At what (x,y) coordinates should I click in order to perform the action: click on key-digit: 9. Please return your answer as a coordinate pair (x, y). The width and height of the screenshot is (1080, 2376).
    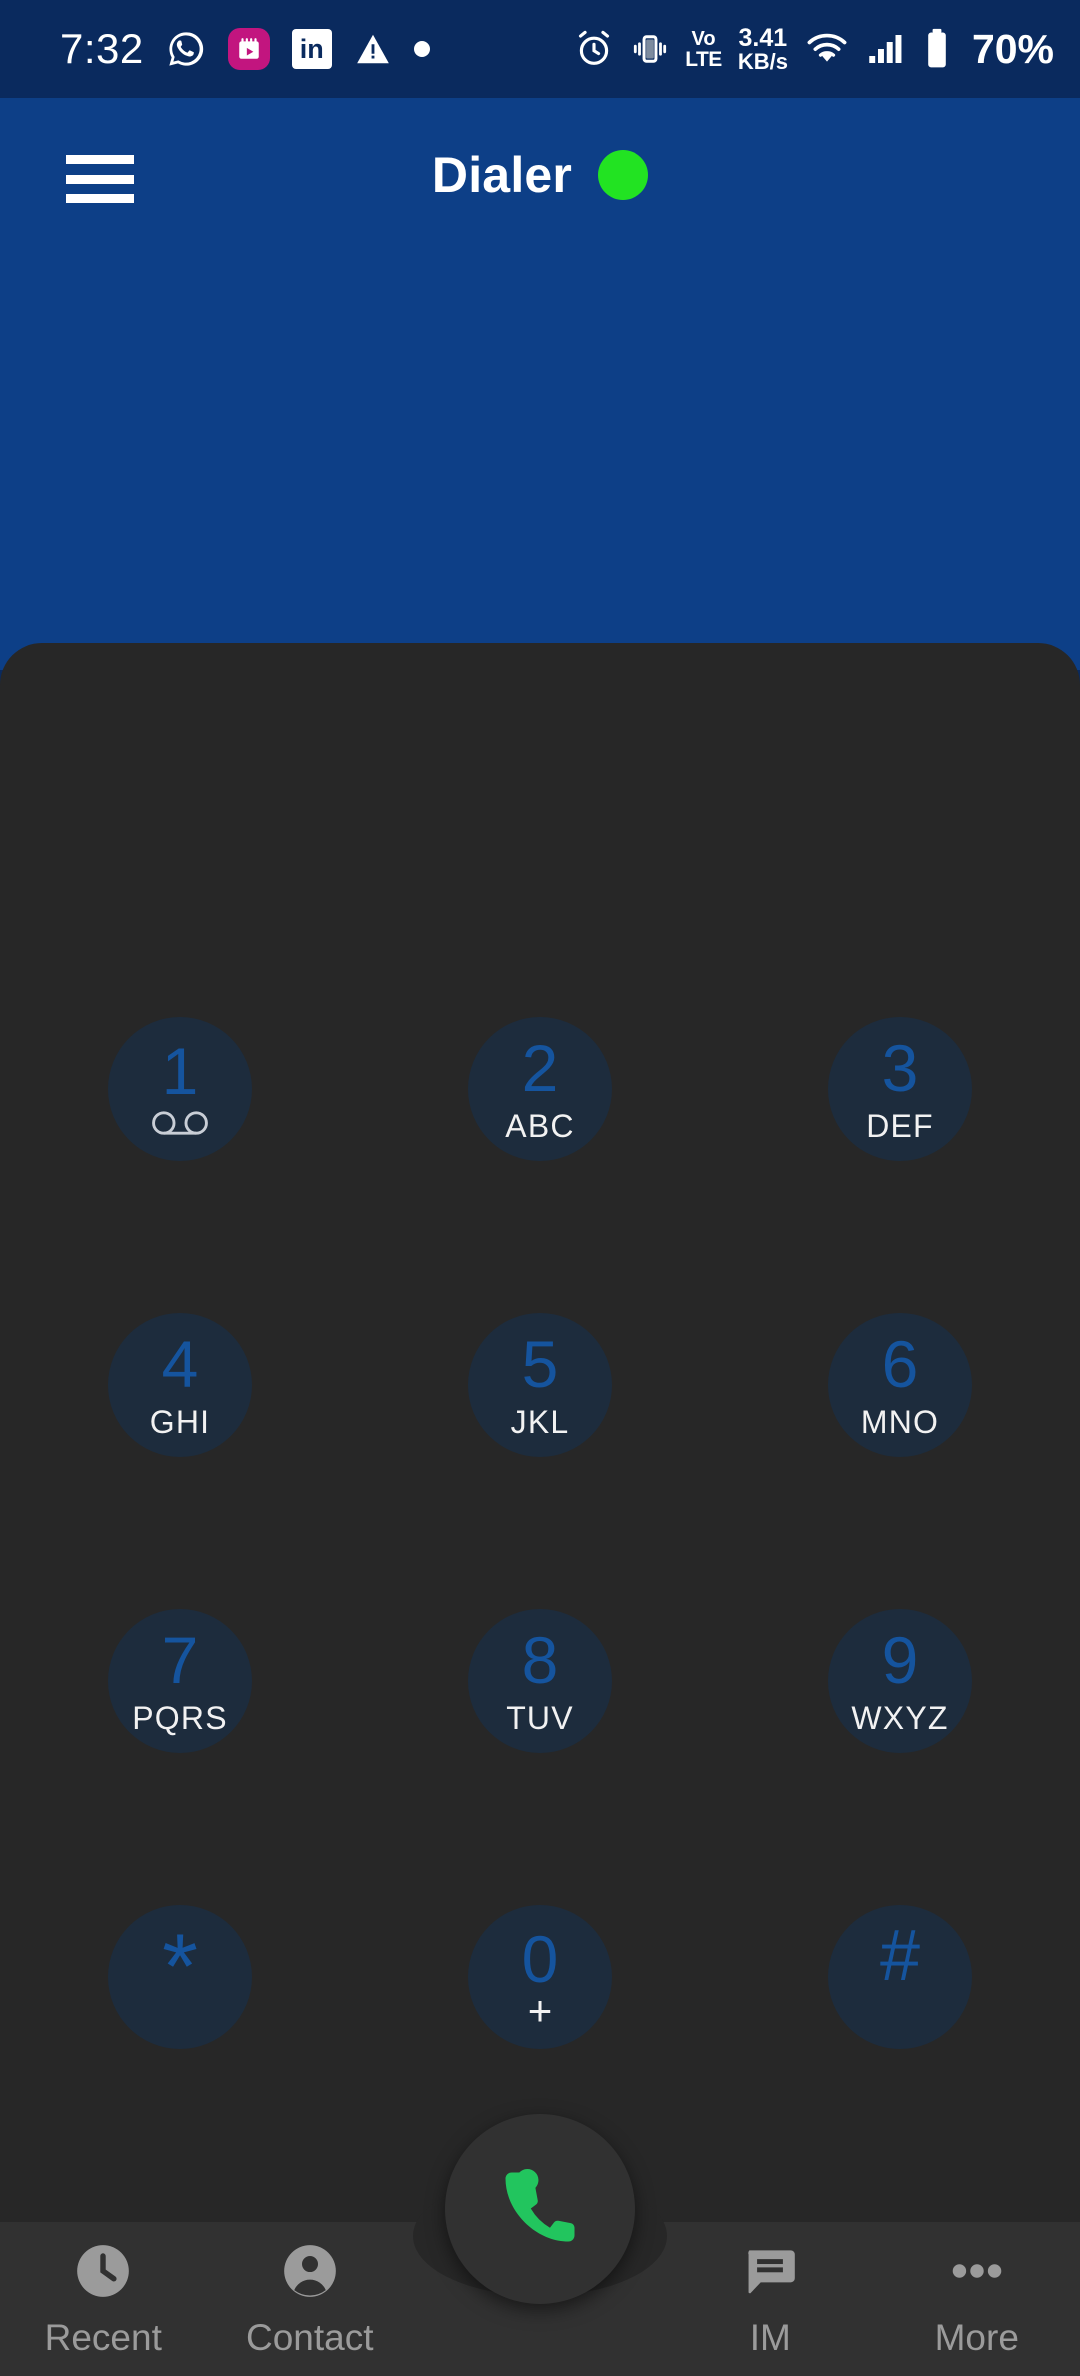
    Looking at the image, I should click on (900, 1660).